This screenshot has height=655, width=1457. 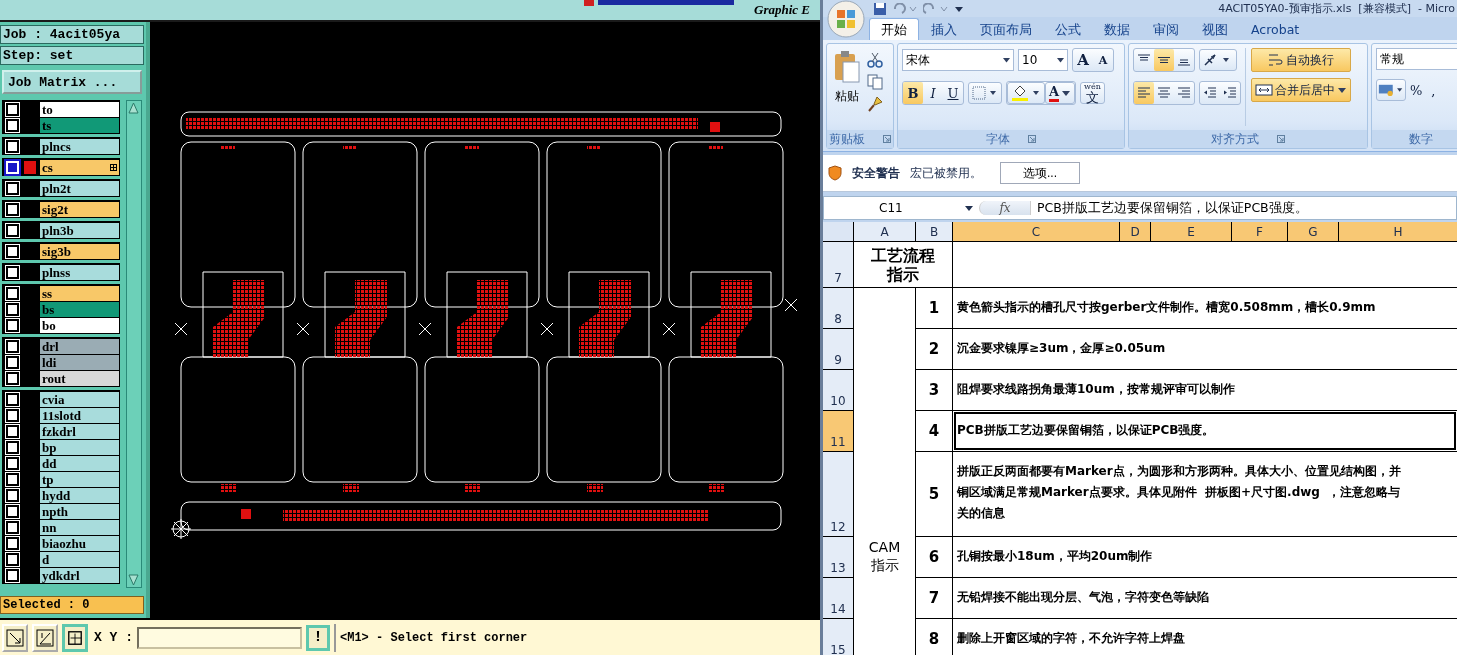 What do you see at coordinates (15, 637) in the screenshot?
I see `zoom-tool-button` at bounding box center [15, 637].